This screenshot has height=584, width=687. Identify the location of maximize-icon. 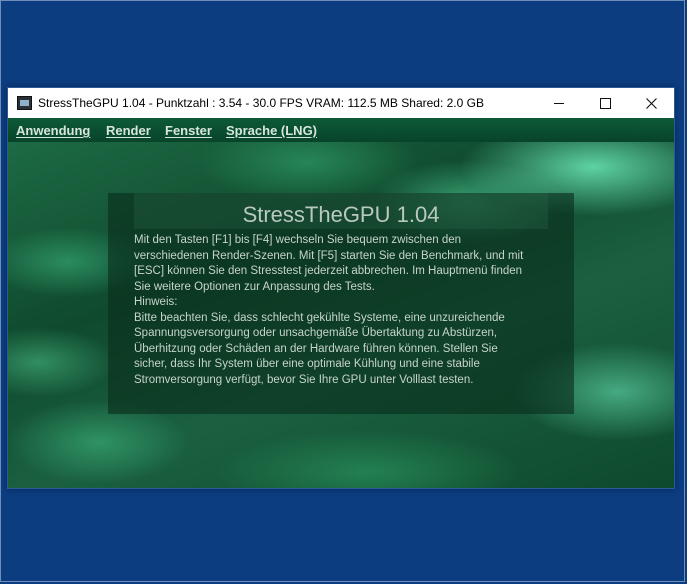
(605, 103).